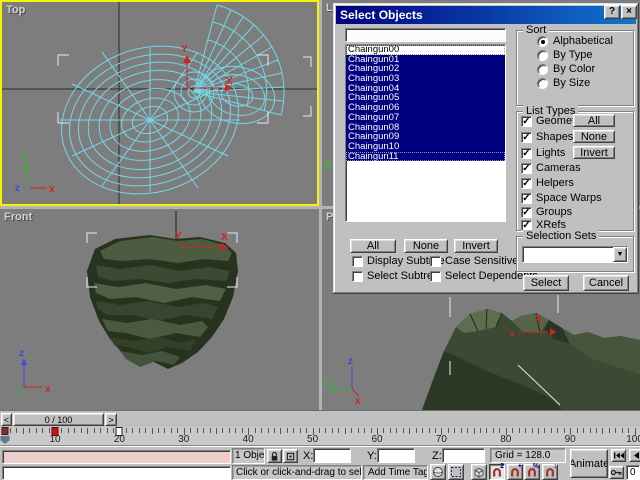 This screenshot has height=480, width=640. What do you see at coordinates (479, 472) in the screenshot?
I see `snap-cube-button` at bounding box center [479, 472].